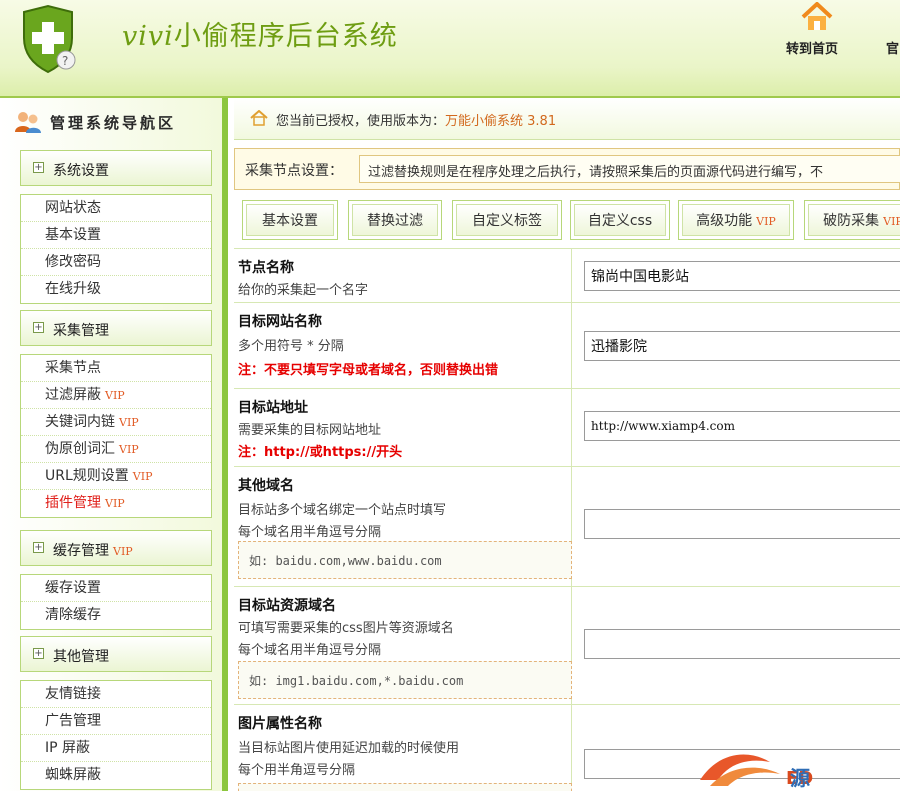 The width and height of the screenshot is (900, 791). I want to click on form-row-node-name: 节点名称 给你的采集起一个名字, so click(567, 275).